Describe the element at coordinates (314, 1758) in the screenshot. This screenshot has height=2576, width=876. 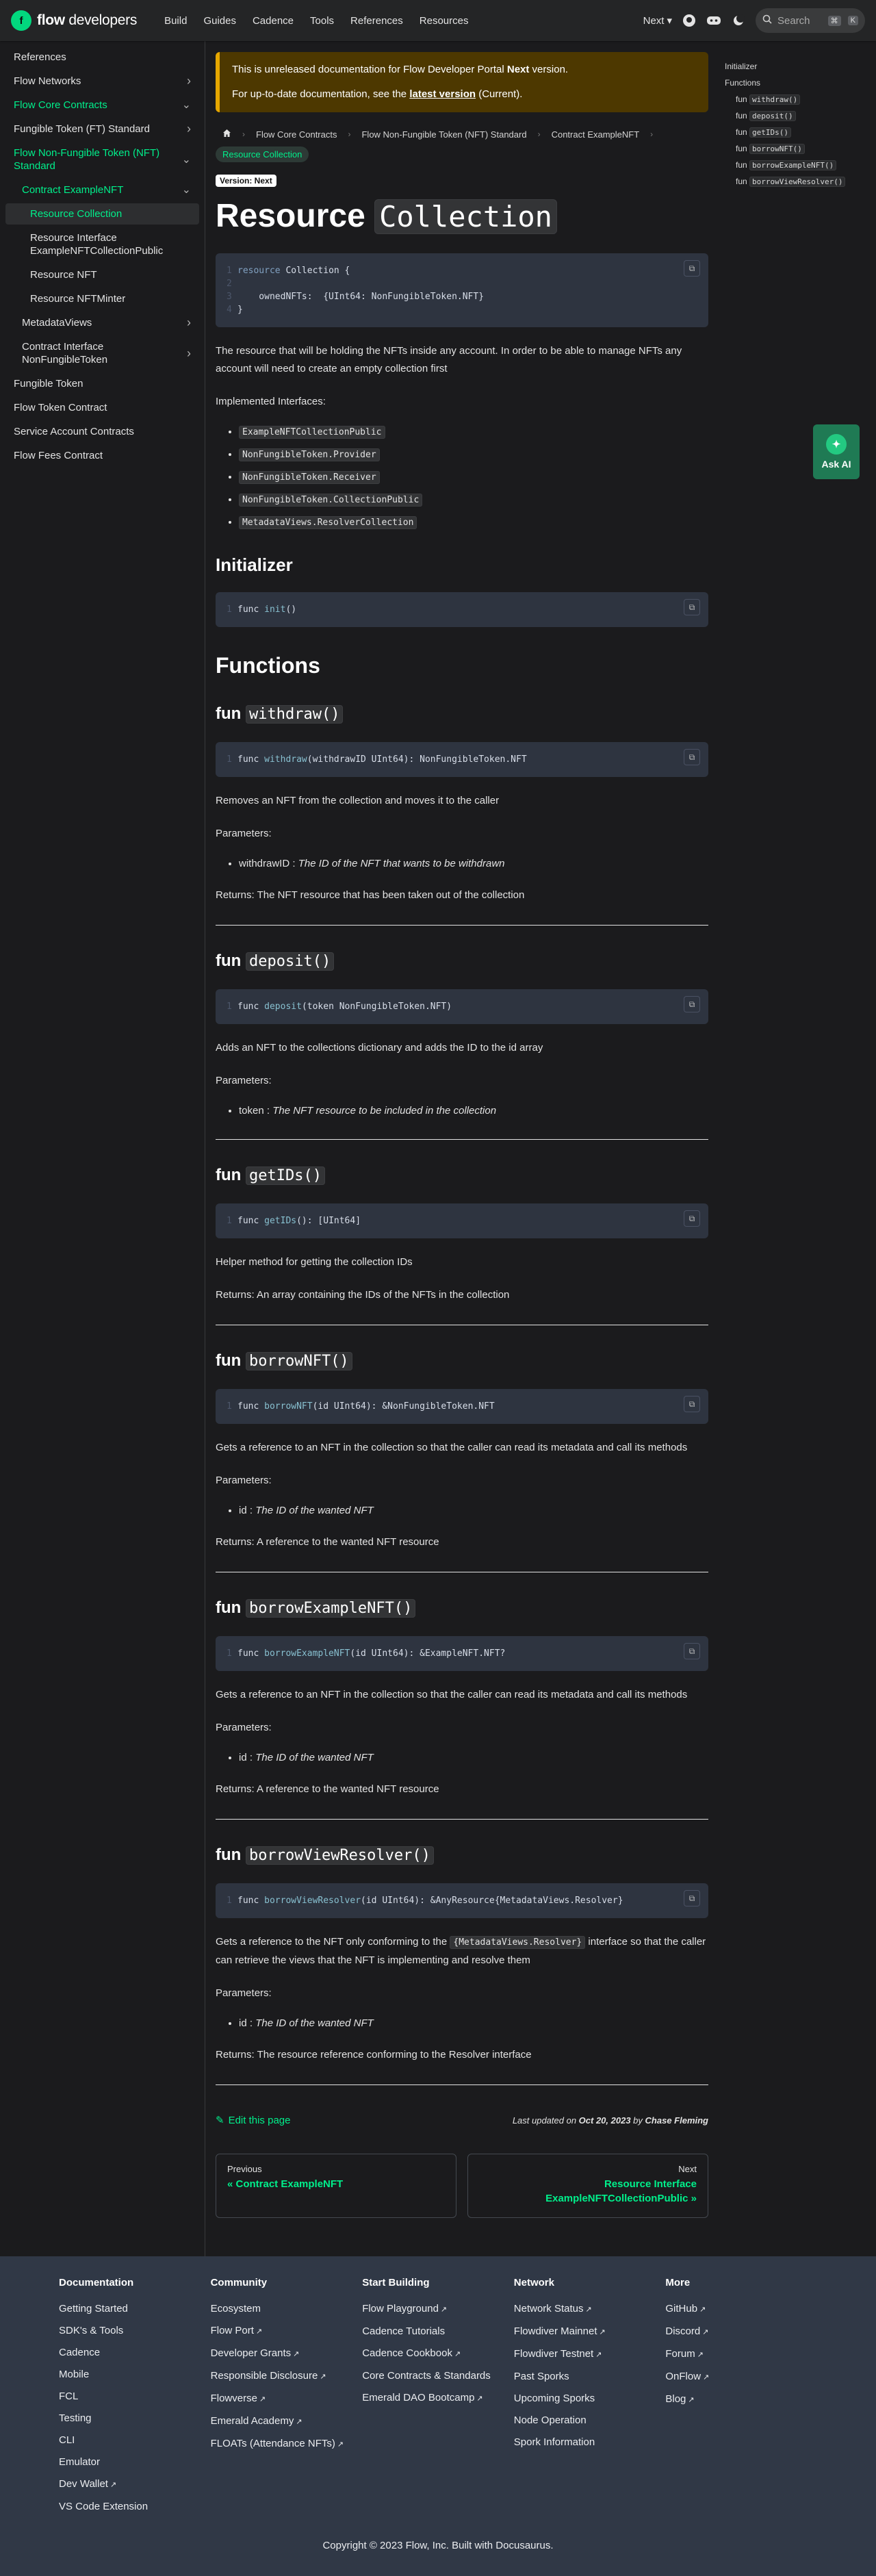
I see `param-description: The ID of the wanted NFT` at that location.